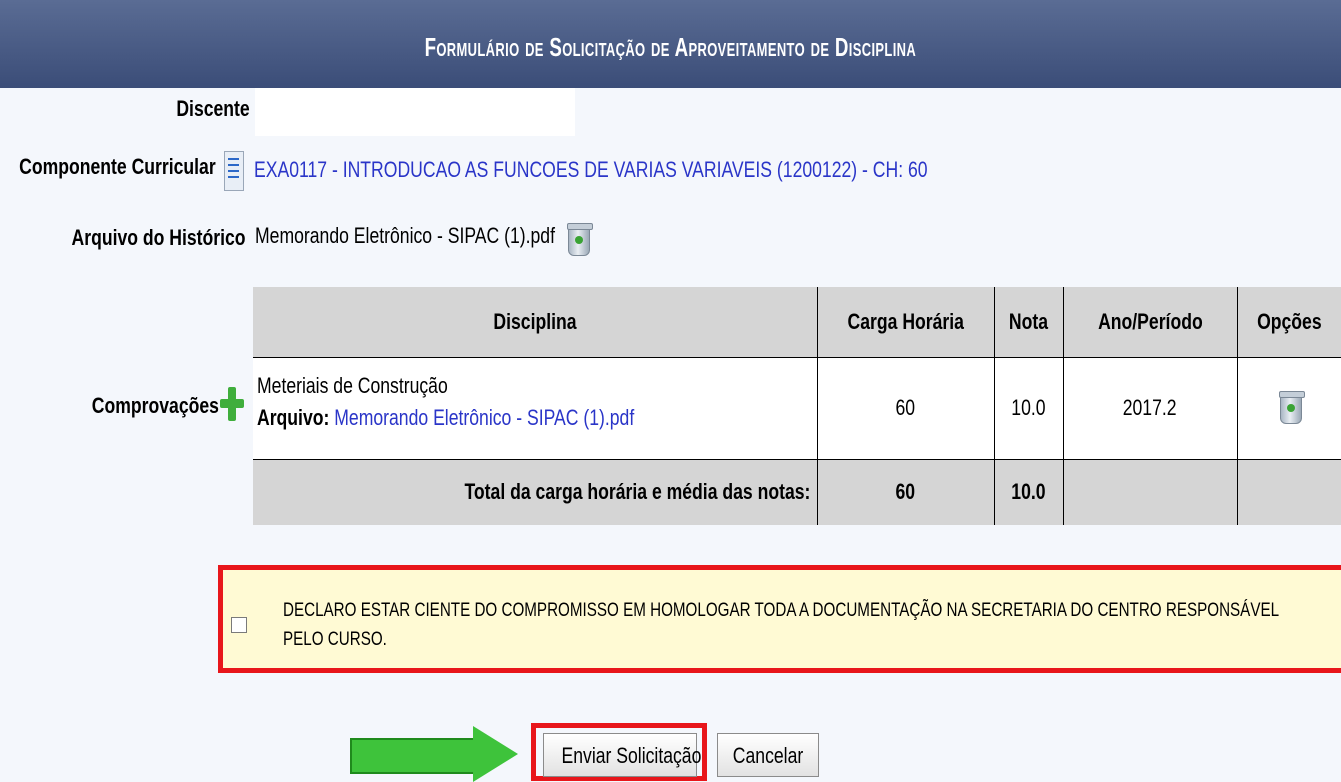  What do you see at coordinates (1289, 322) in the screenshot?
I see `col-header-opcoes: Opções` at bounding box center [1289, 322].